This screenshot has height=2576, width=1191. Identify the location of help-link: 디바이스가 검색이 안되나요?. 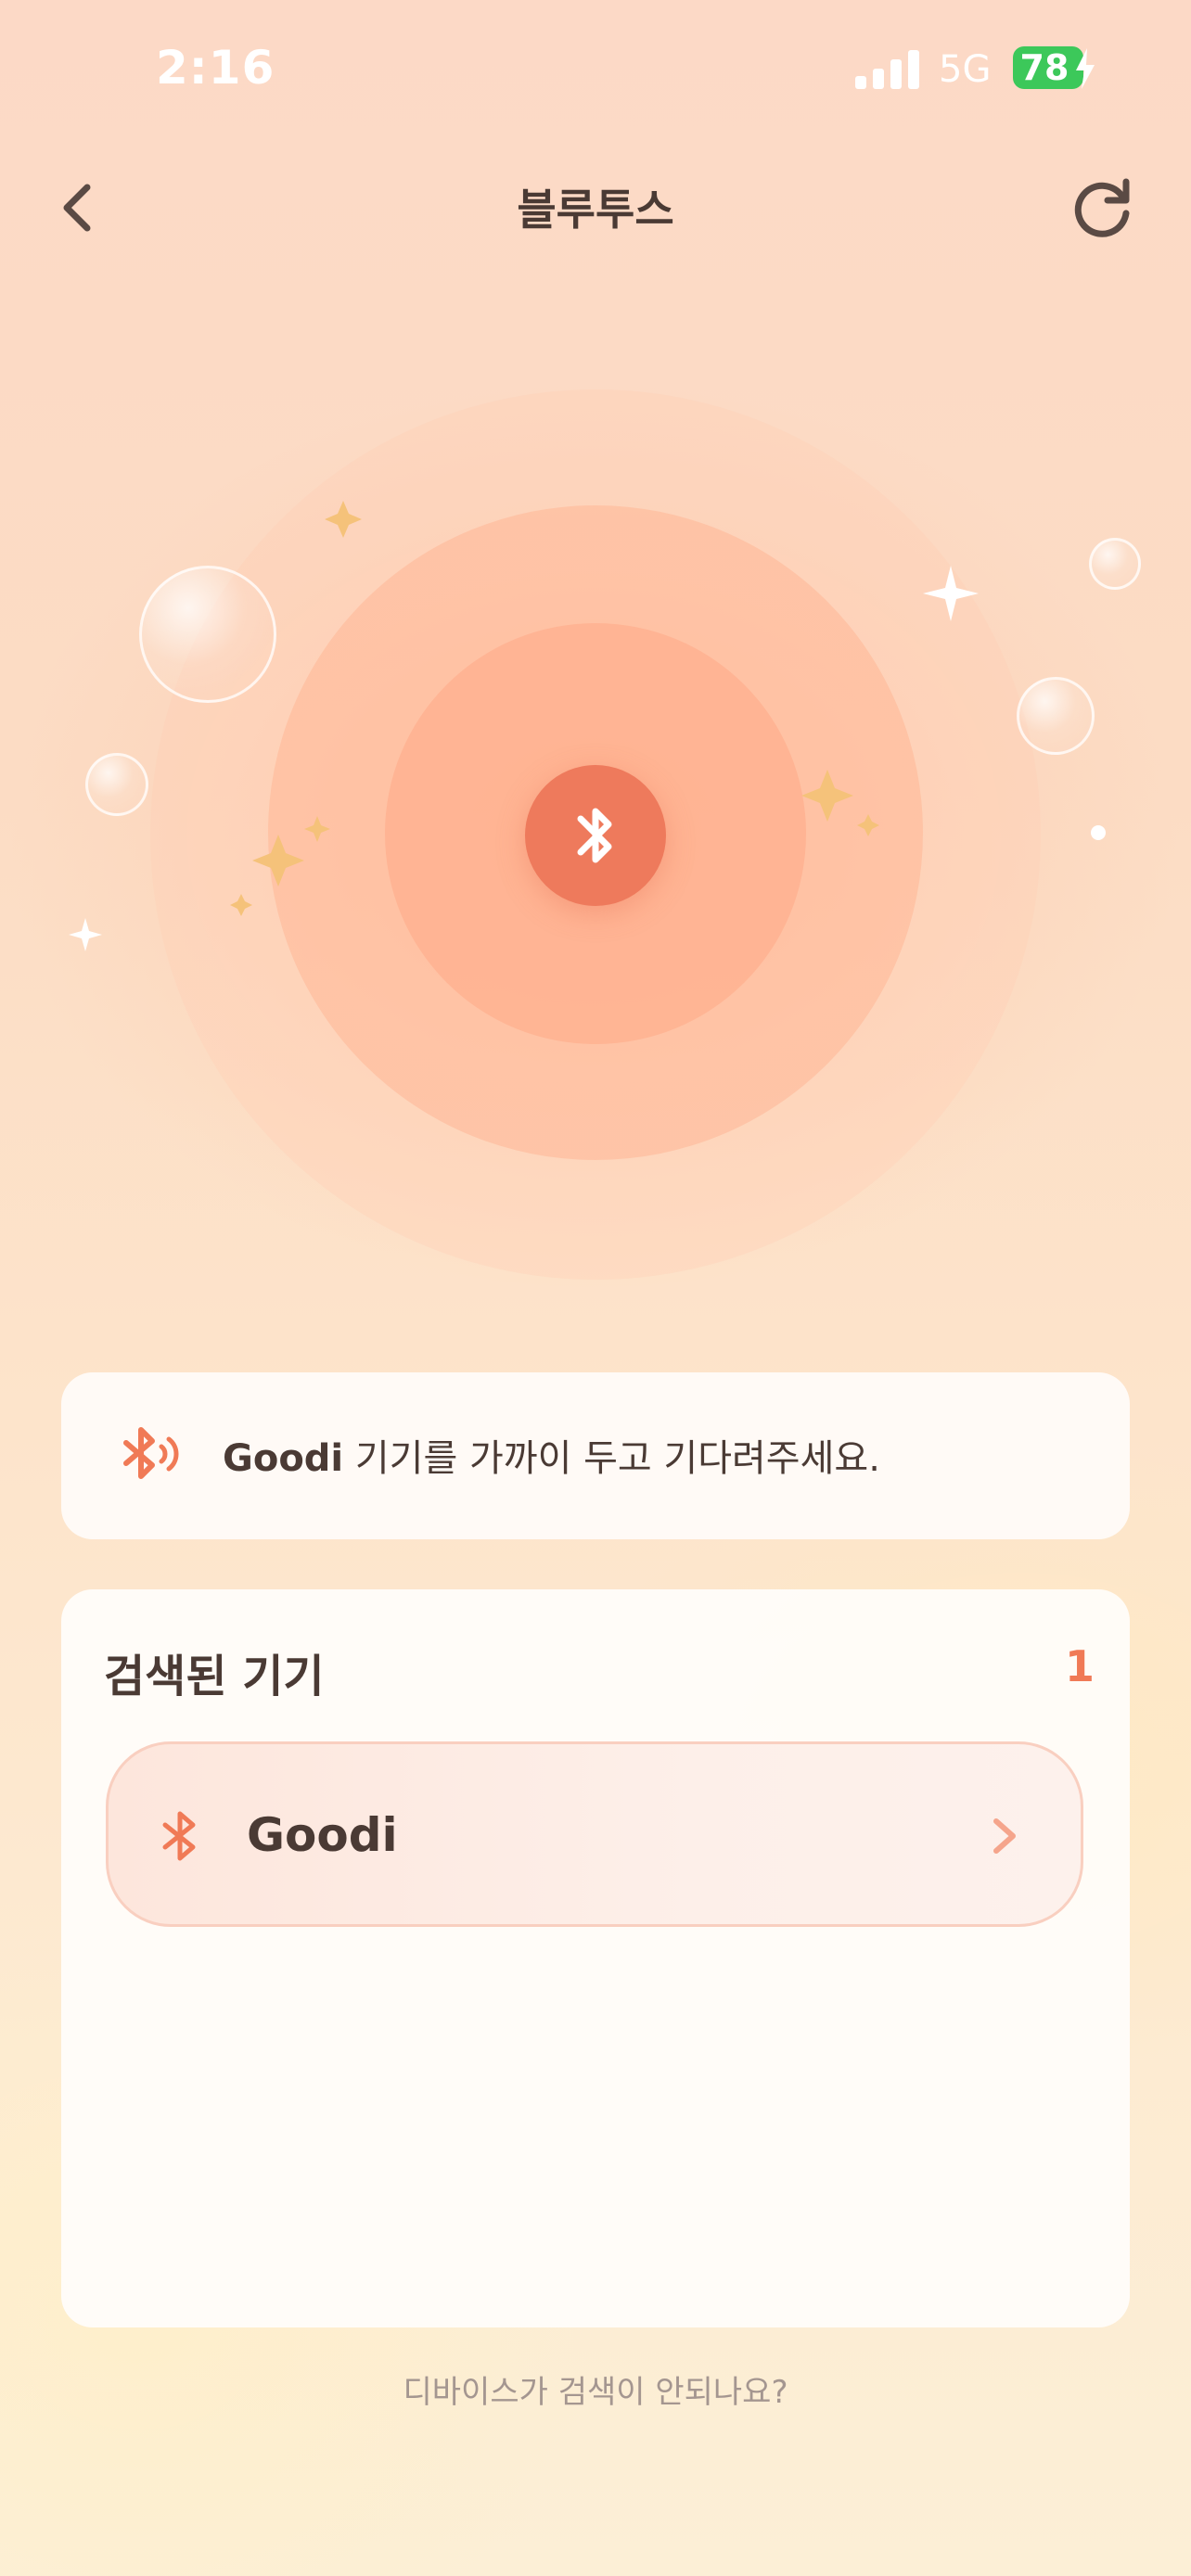
(595, 2389).